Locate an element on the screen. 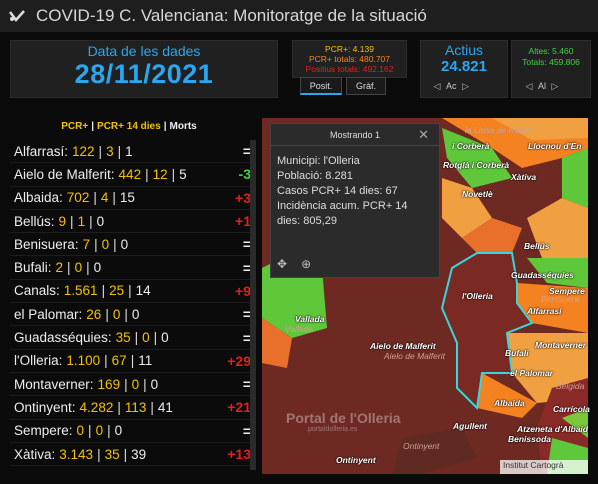 The image size is (598, 484). list-item: Ontinyent: 4.282 | 113 | 41 +21 is located at coordinates (132, 408).